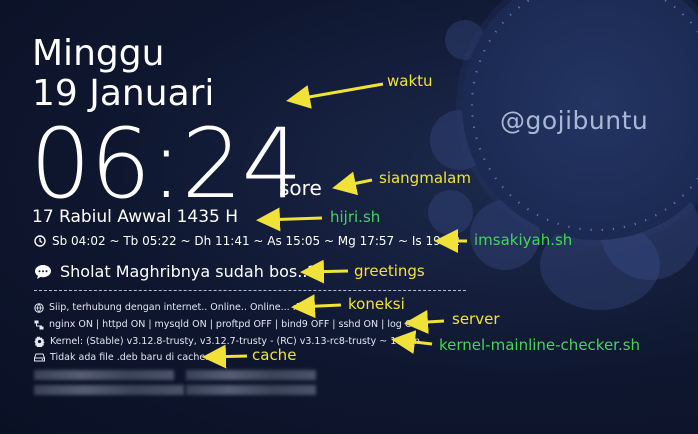 The image size is (698, 434). I want to click on label-greetings: greetings, so click(389, 271).